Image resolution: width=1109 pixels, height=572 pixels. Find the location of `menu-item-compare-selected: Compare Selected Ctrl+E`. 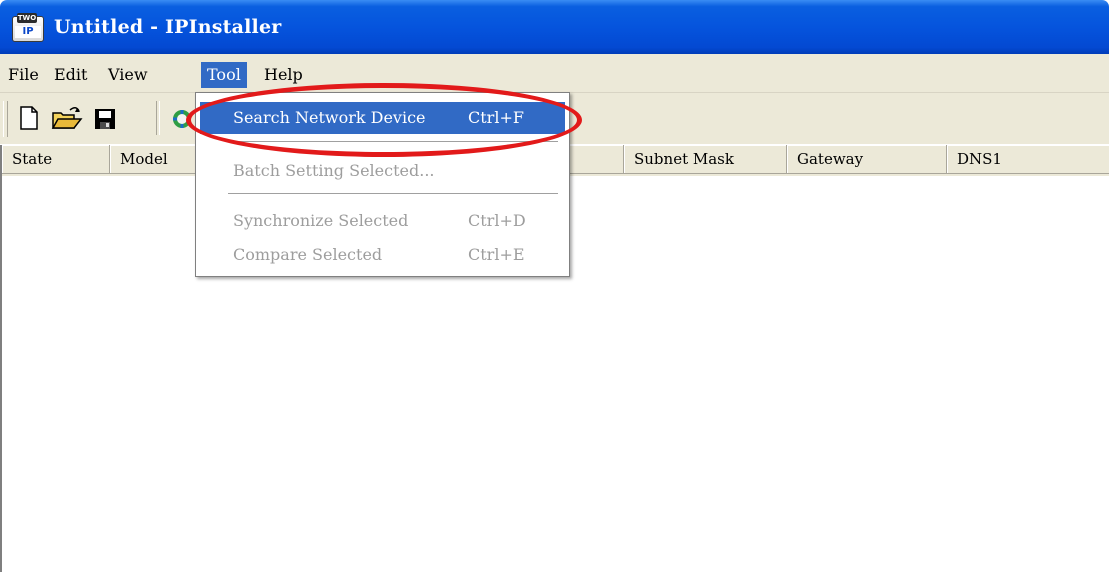

menu-item-compare-selected: Compare Selected Ctrl+E is located at coordinates (382, 255).